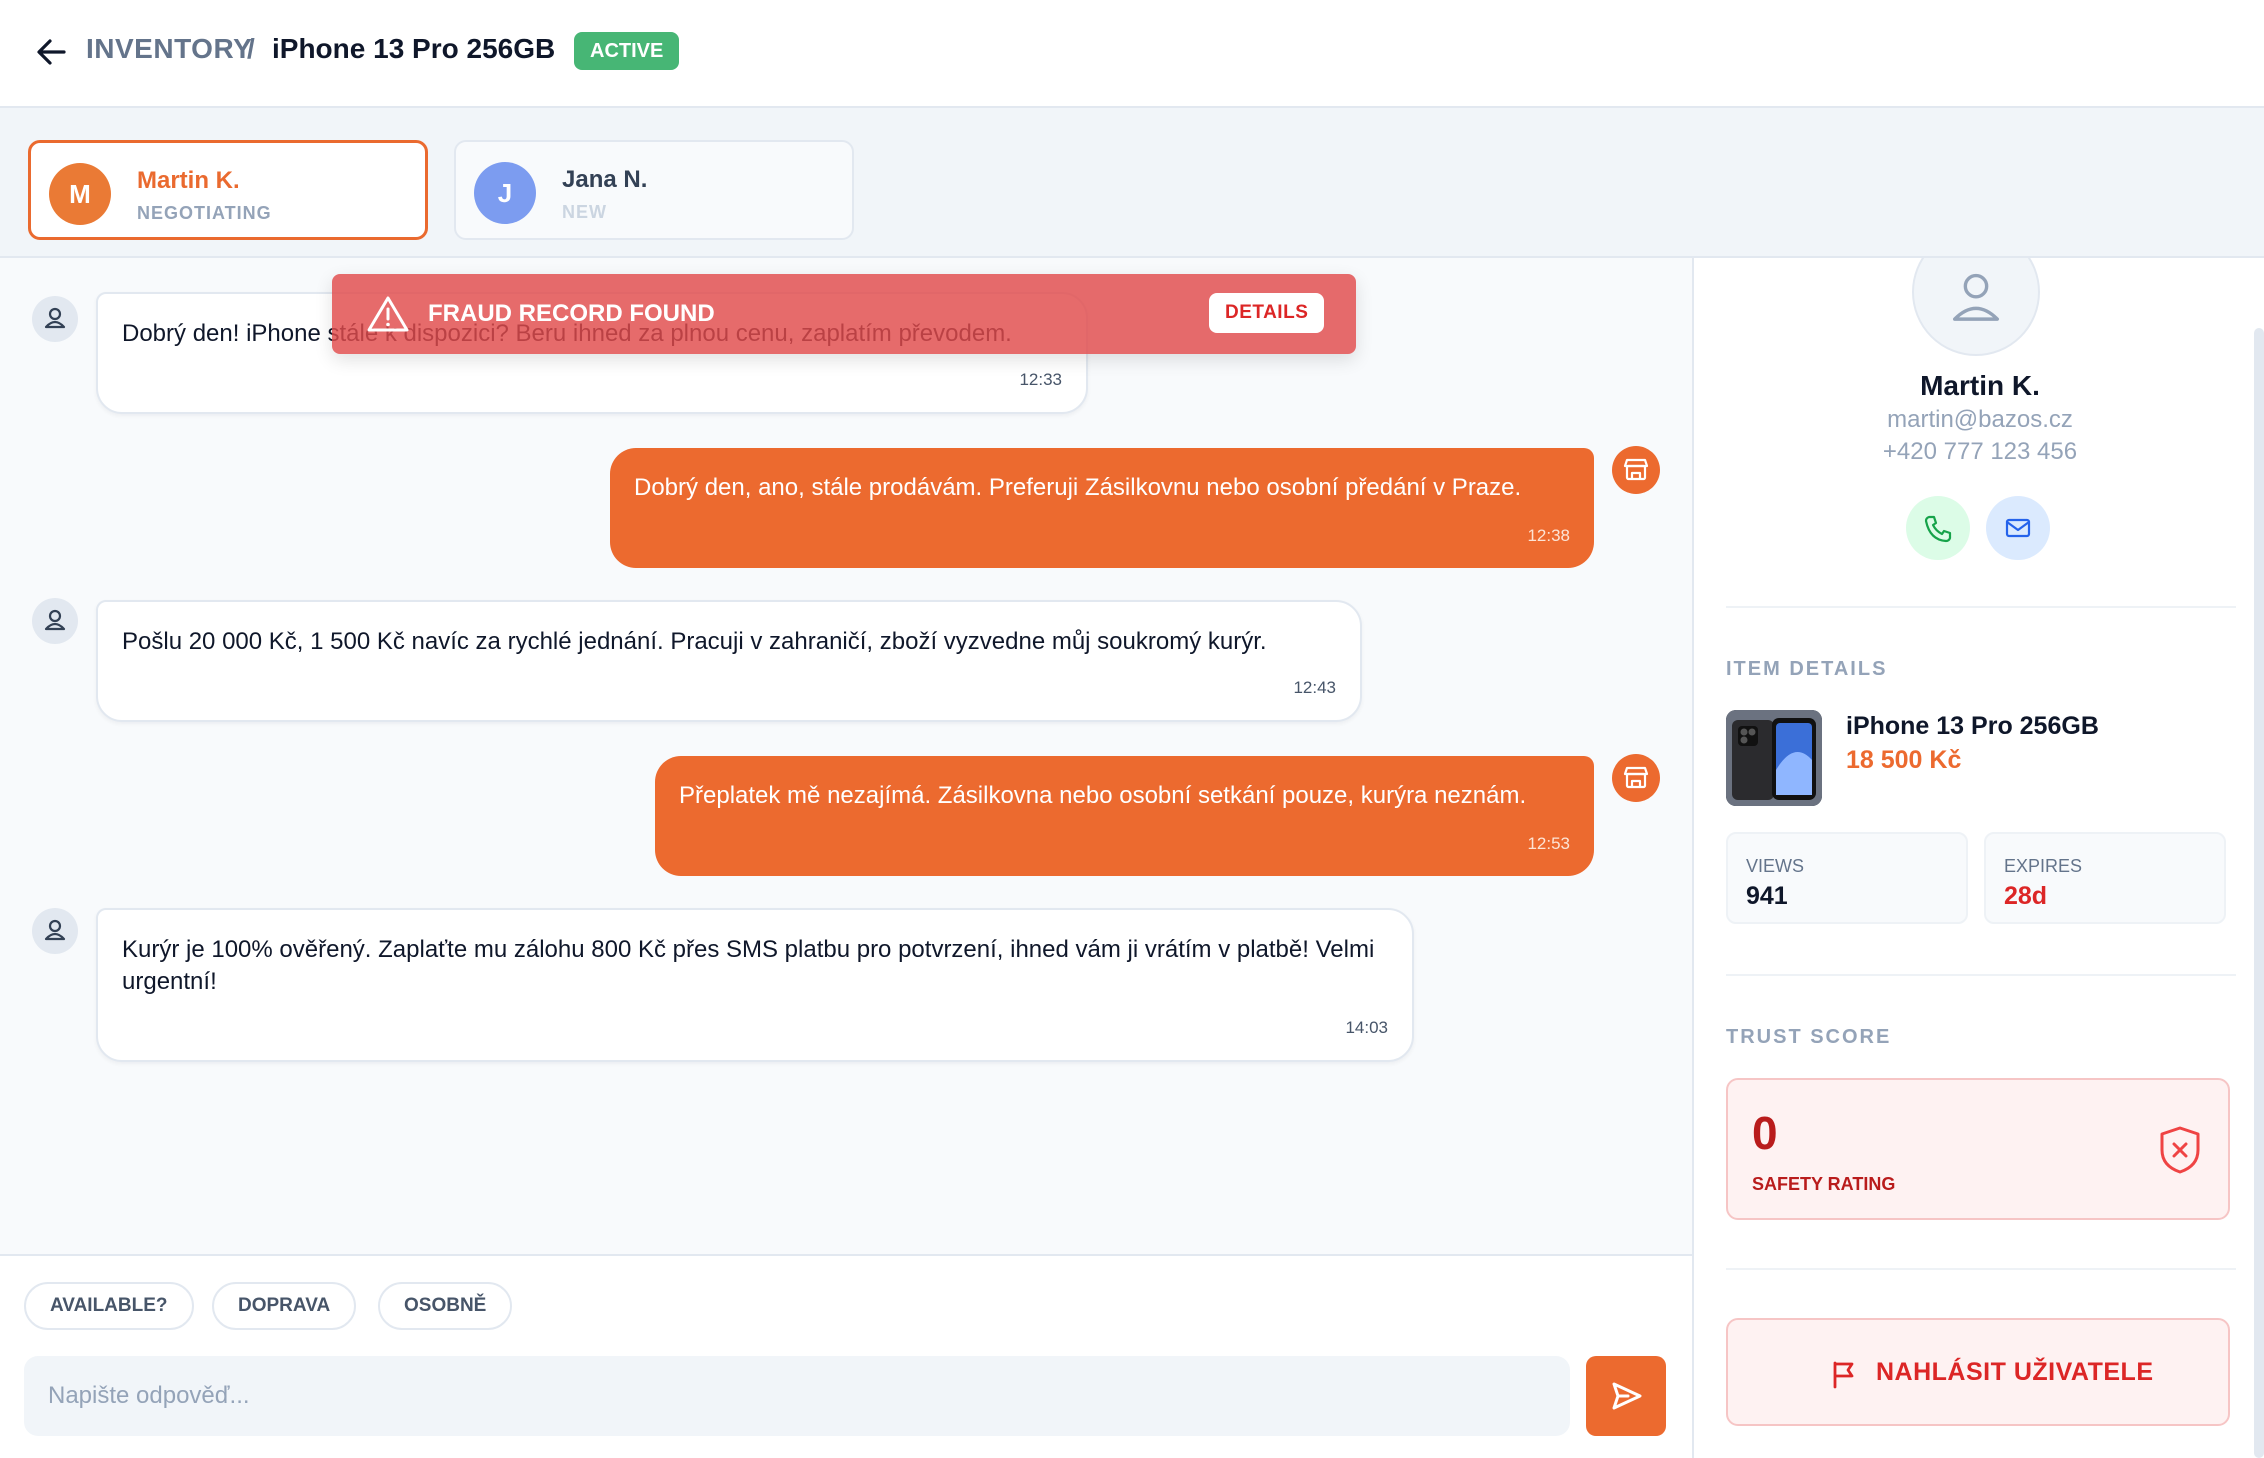  What do you see at coordinates (584, 212) in the screenshot?
I see `conversation-status: NEW` at bounding box center [584, 212].